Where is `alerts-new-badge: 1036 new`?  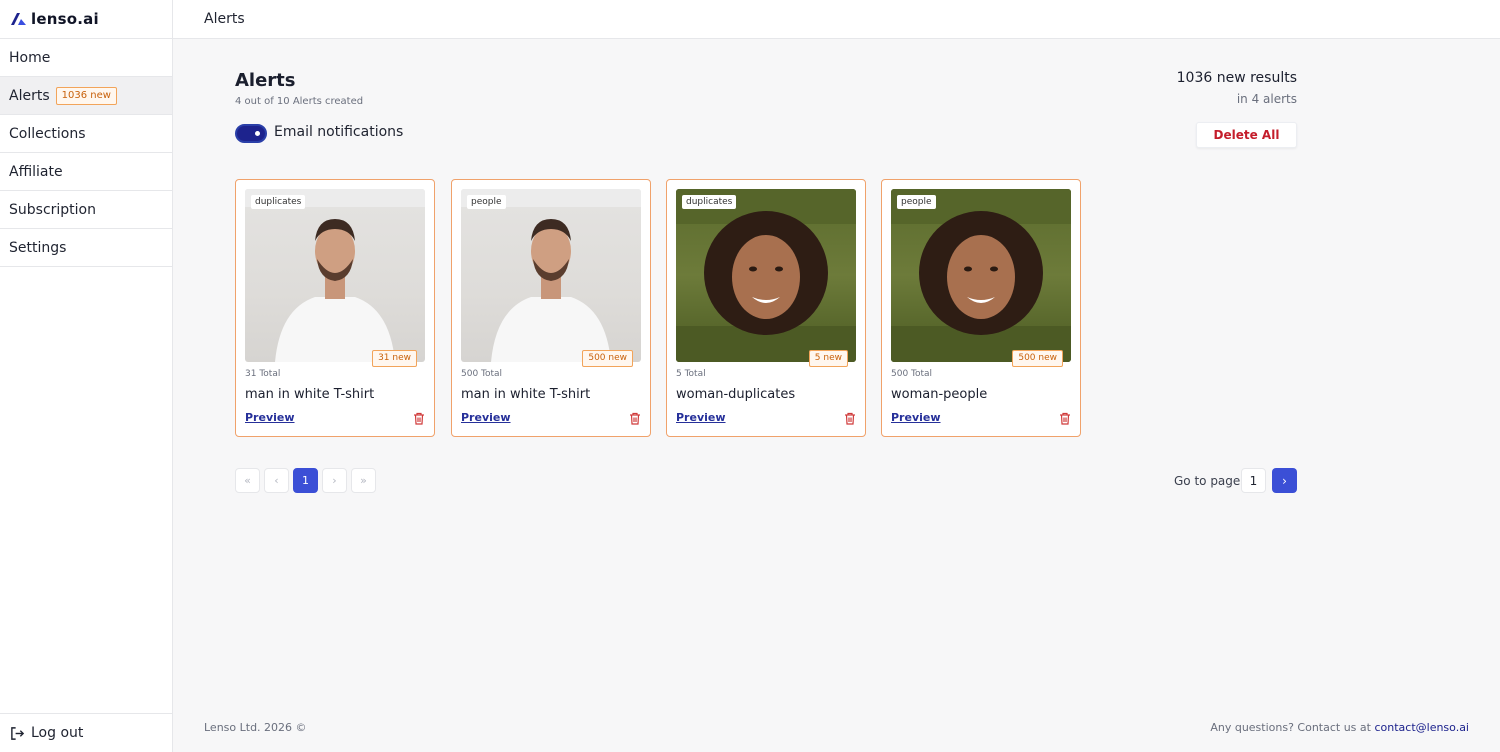
alerts-new-badge: 1036 new is located at coordinates (86, 95).